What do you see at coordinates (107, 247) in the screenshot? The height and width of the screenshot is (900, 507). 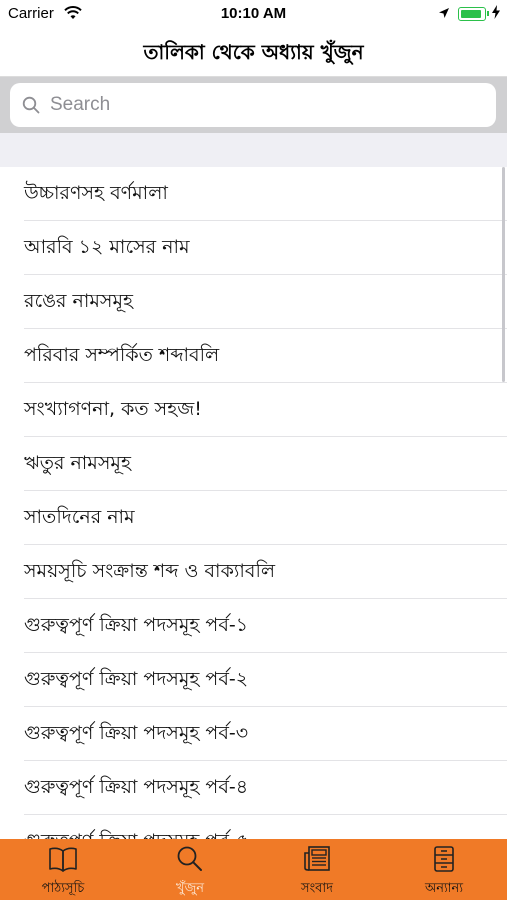 I see `list-item-label: আরবি ১২ মাসের নাম` at bounding box center [107, 247].